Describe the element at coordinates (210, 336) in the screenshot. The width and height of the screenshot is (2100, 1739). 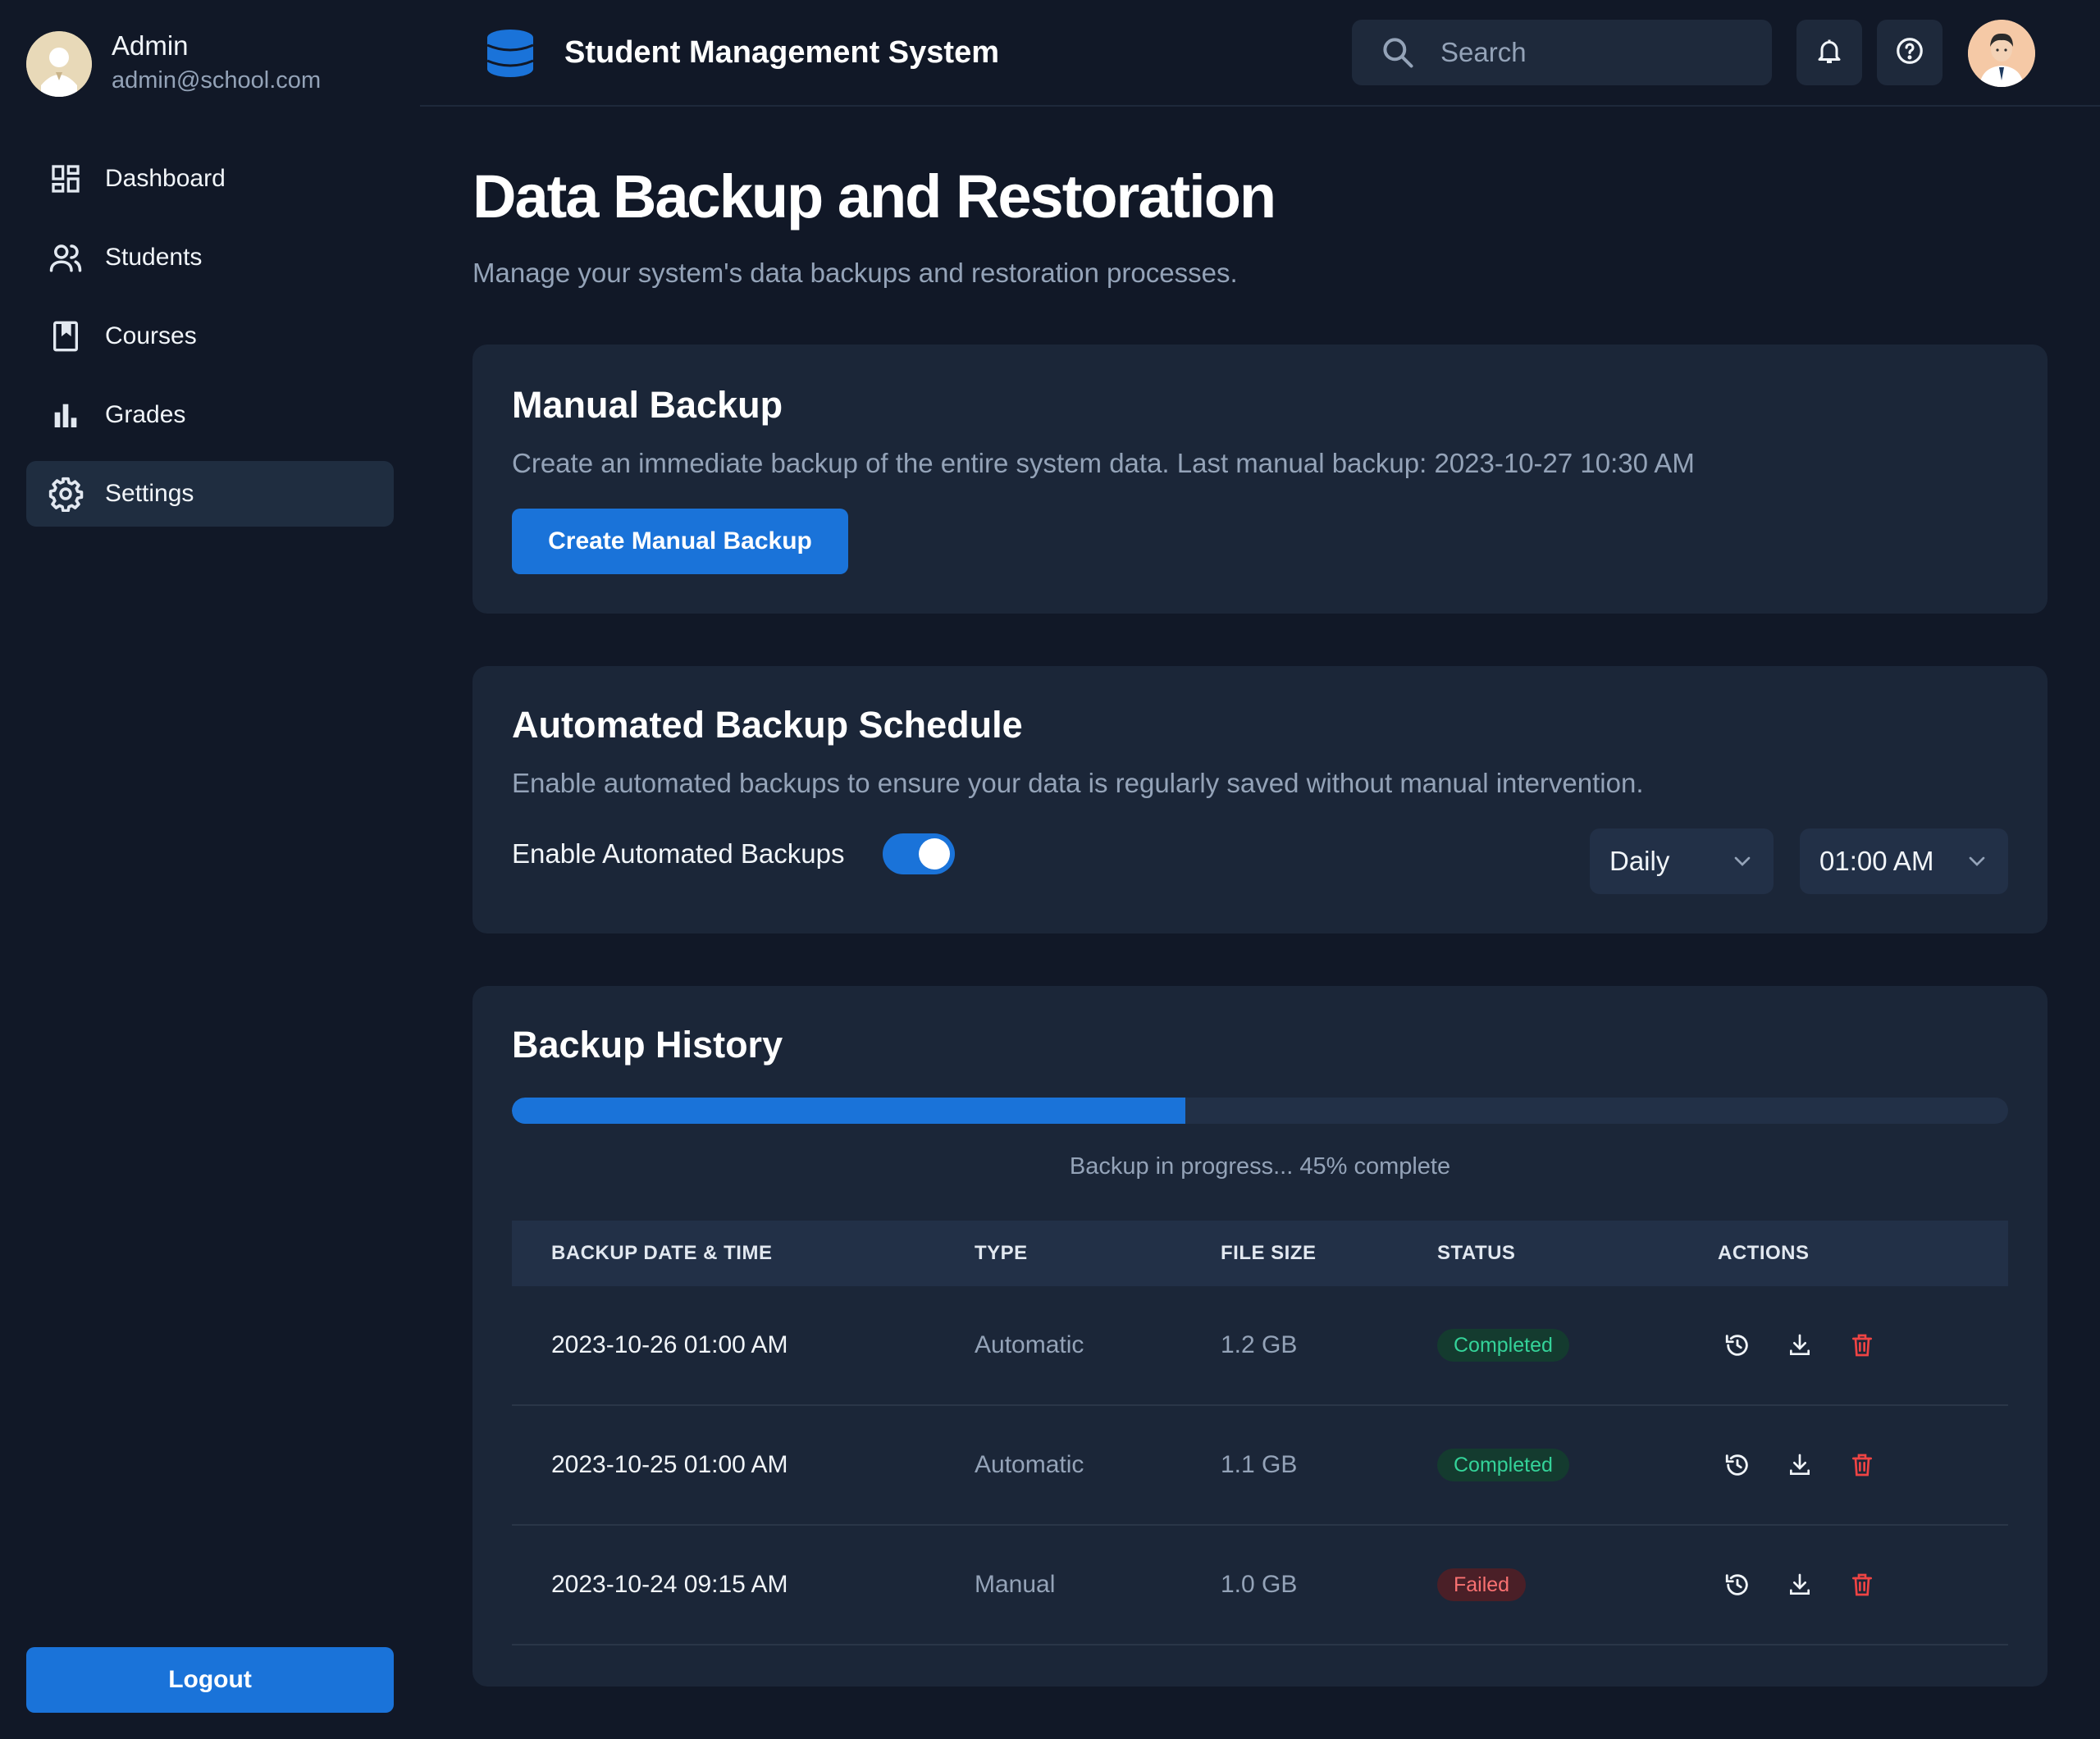
I see `sidebar-item-courses: Courses` at that location.